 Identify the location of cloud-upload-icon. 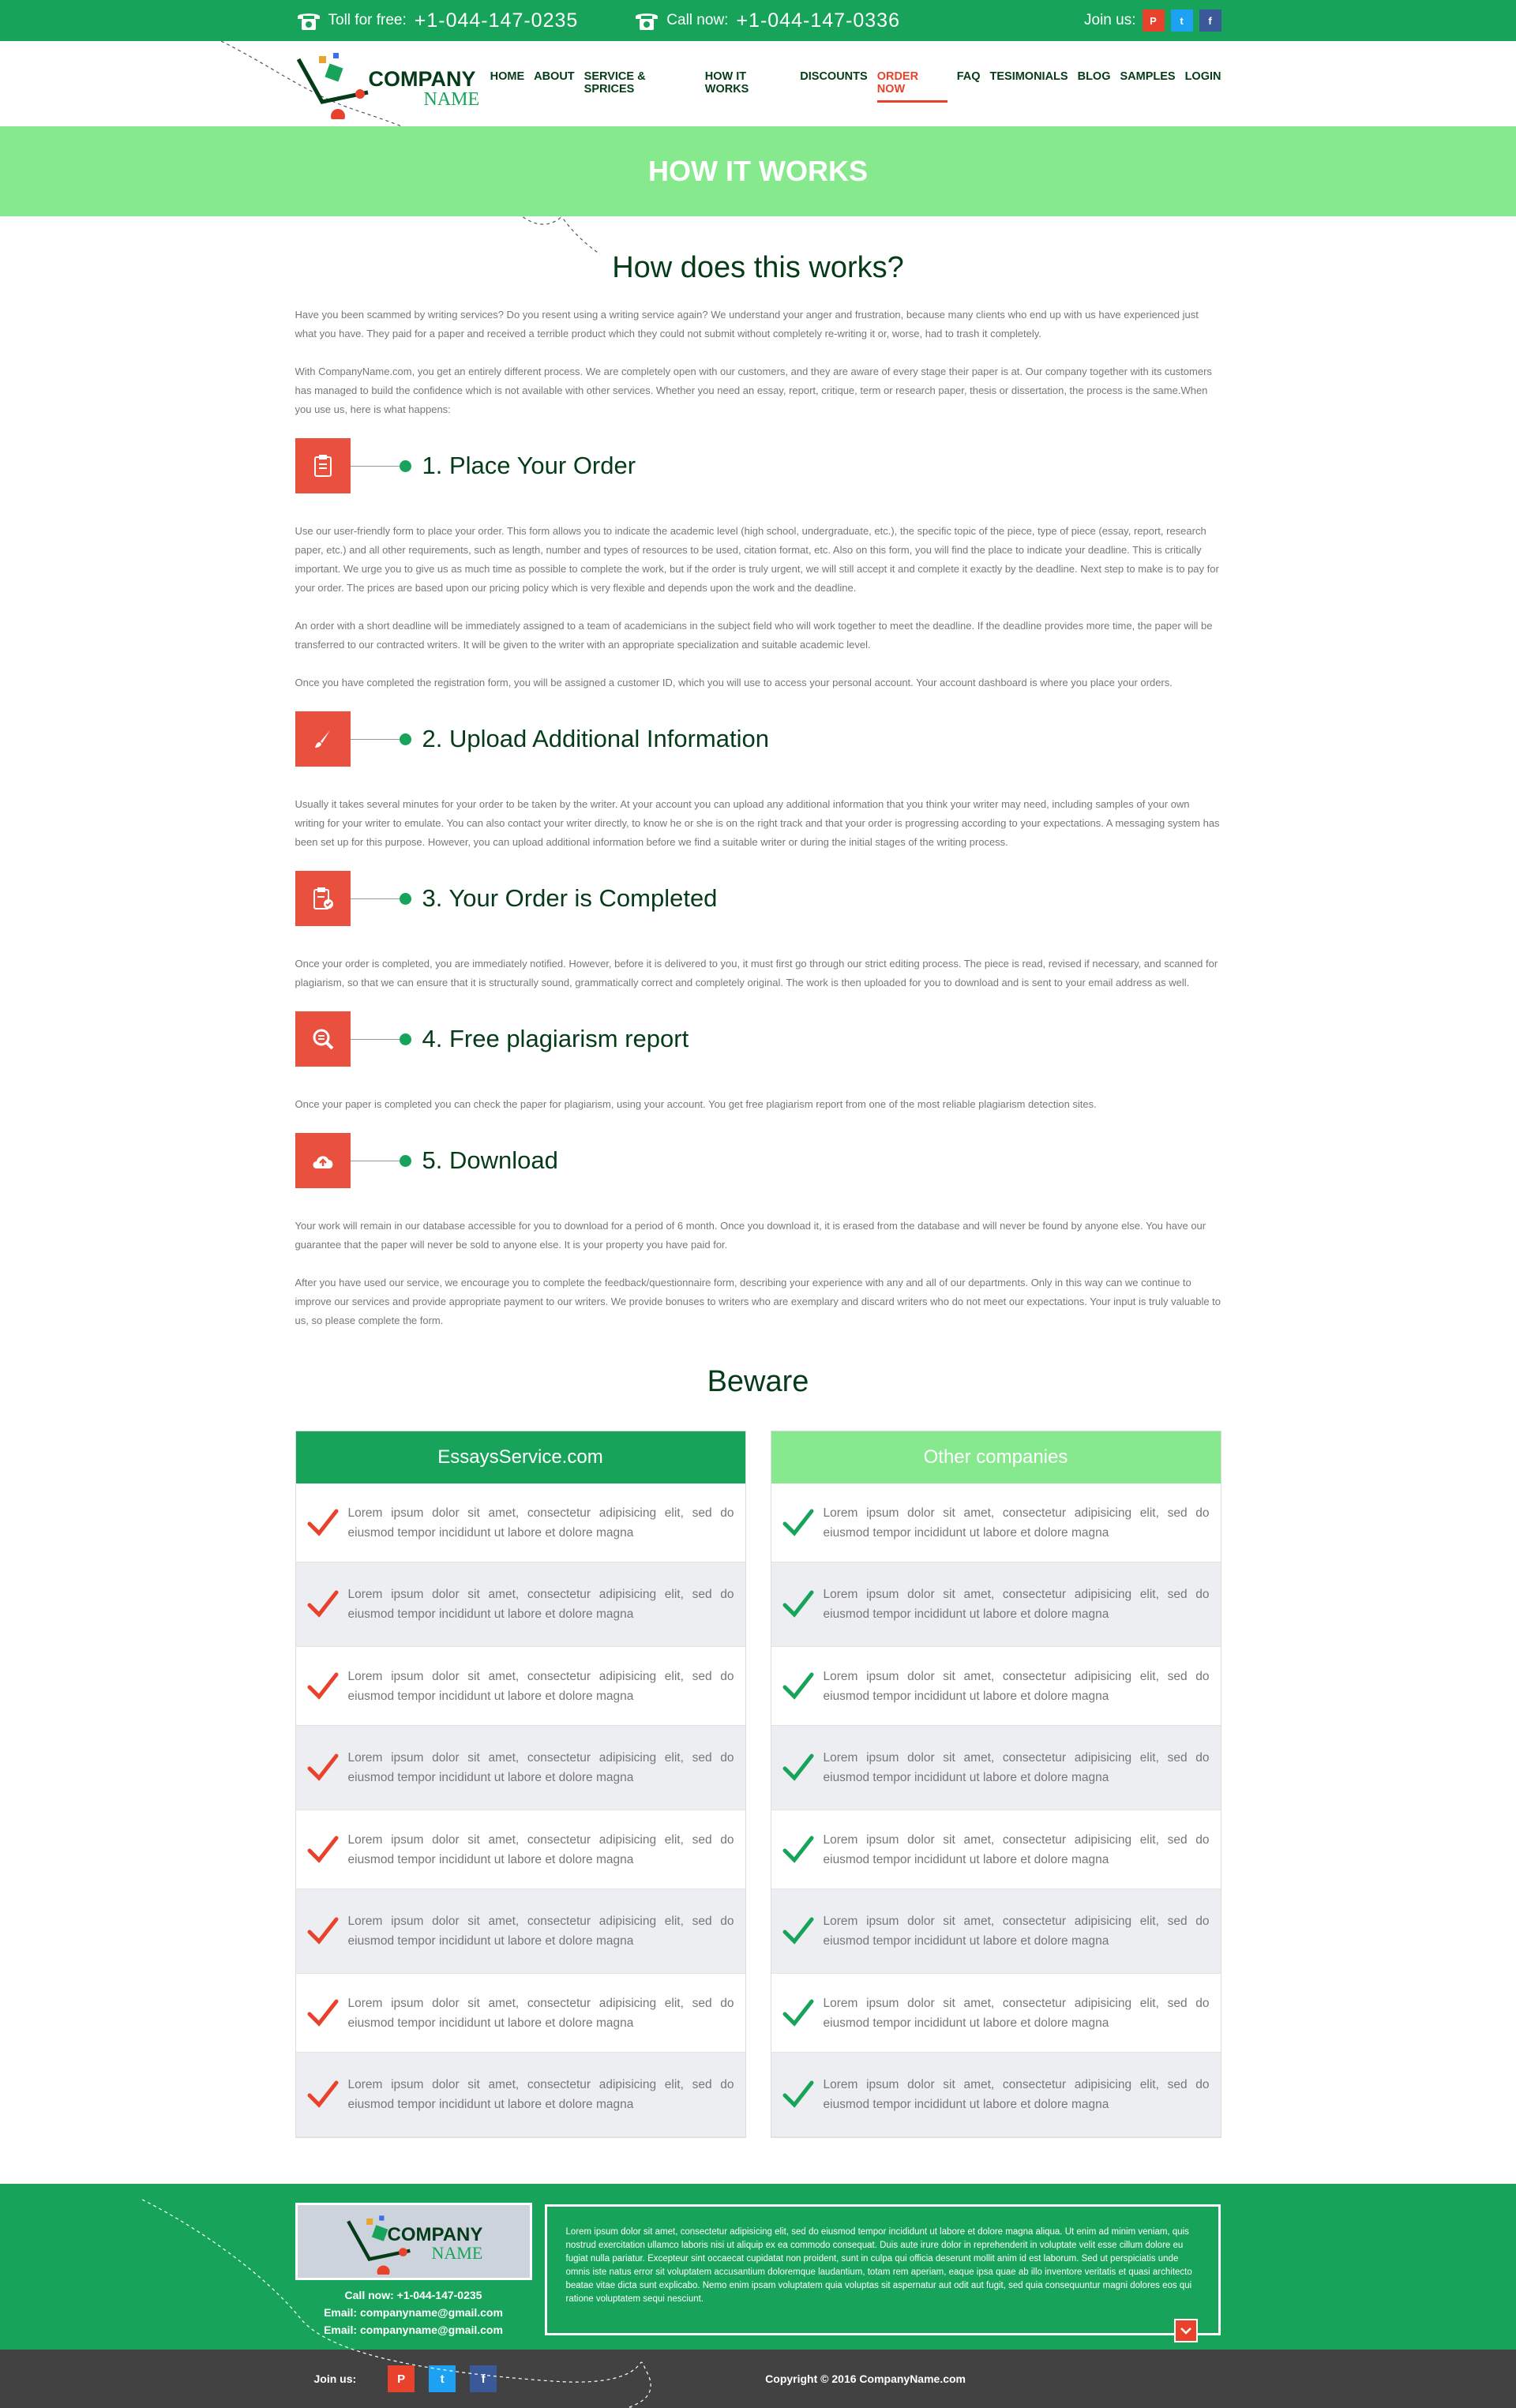
(323, 1160).